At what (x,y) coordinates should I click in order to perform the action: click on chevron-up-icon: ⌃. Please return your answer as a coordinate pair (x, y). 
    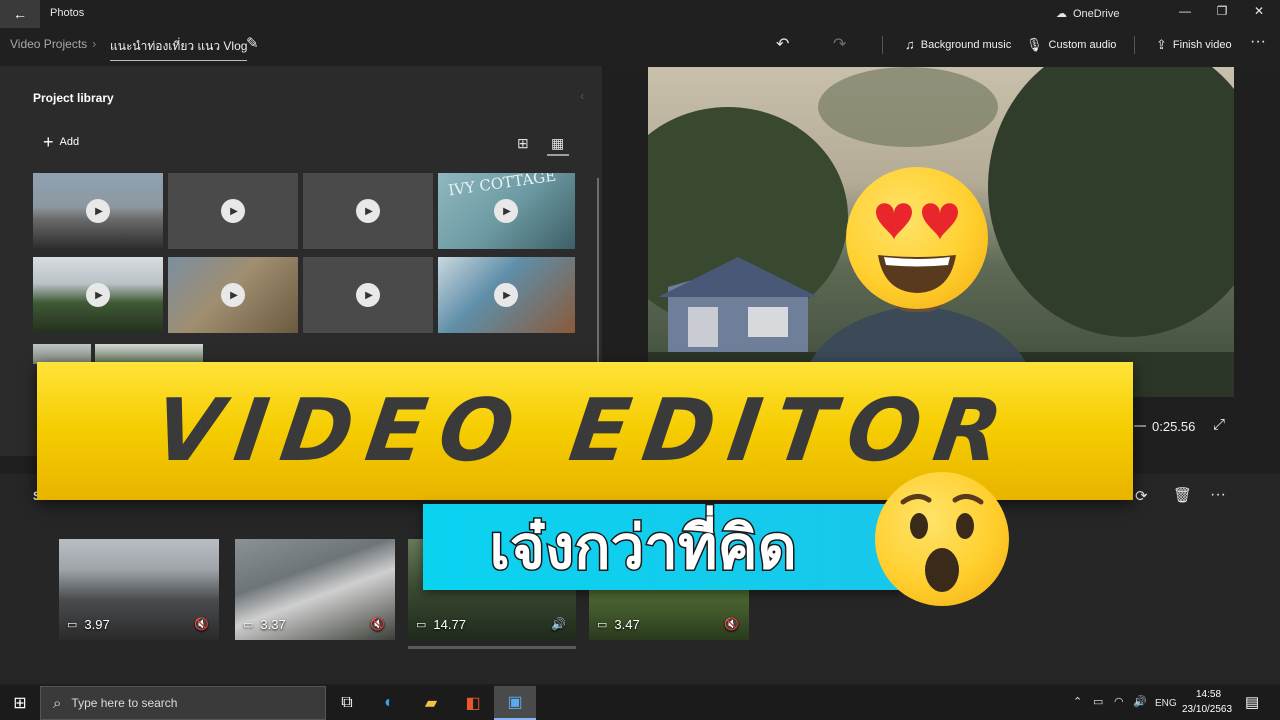
    Looking at the image, I should click on (1078, 702).